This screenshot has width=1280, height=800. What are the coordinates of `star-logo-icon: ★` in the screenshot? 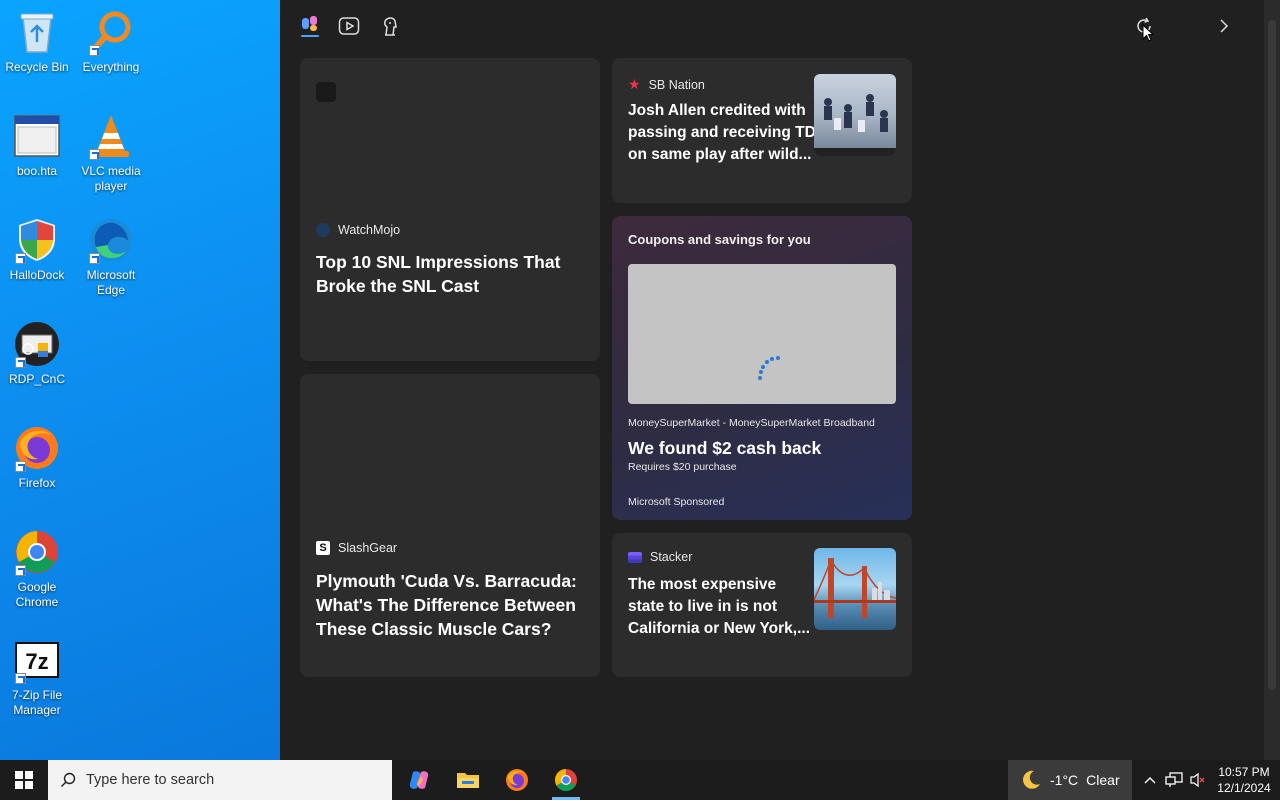 It's located at (634, 84).